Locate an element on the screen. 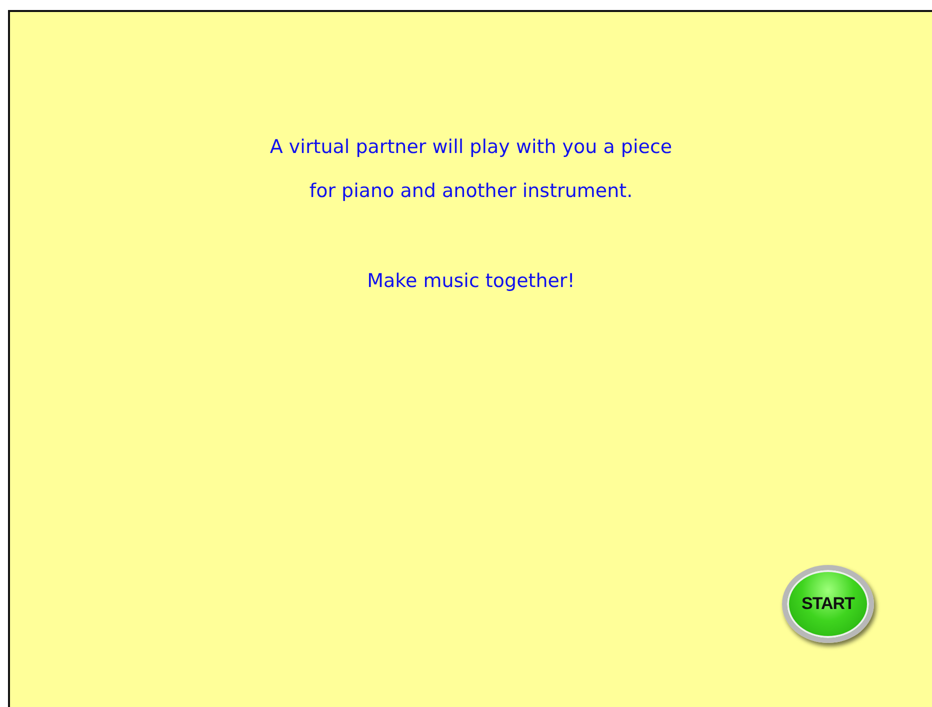 Image resolution: width=932 pixels, height=707 pixels. slogan-text: Make music together! is located at coordinates (471, 281).